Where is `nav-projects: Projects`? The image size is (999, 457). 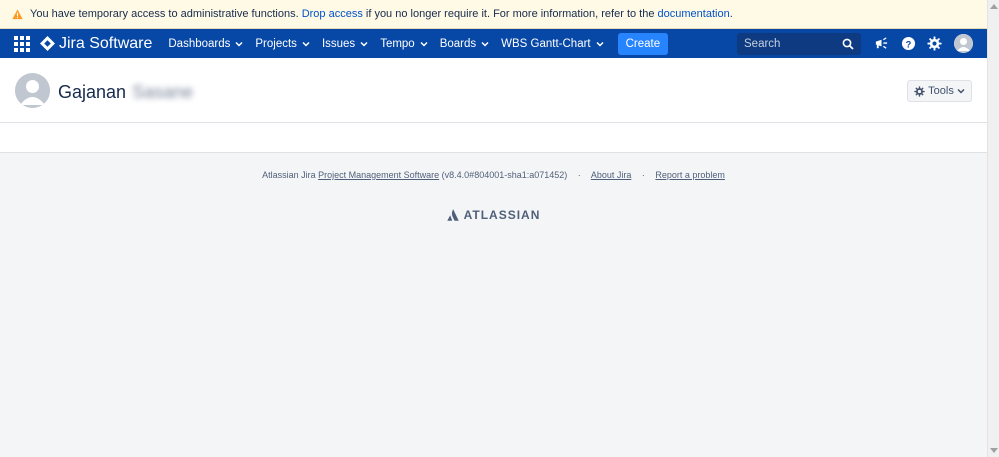 nav-projects: Projects is located at coordinates (282, 43).